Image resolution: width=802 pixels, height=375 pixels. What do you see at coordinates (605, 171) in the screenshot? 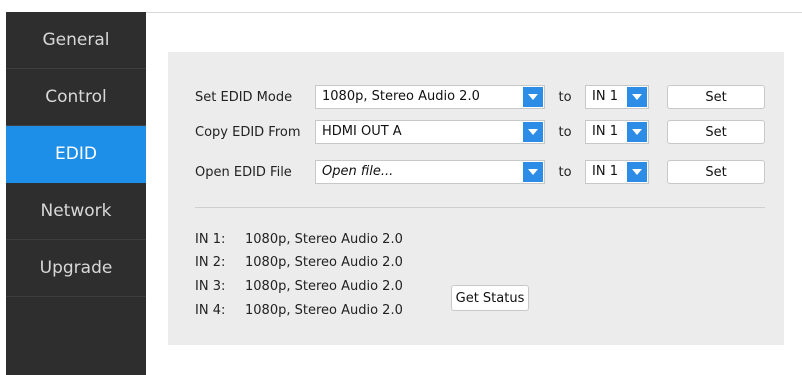
I see `open-file-target-value: IN 1` at bounding box center [605, 171].